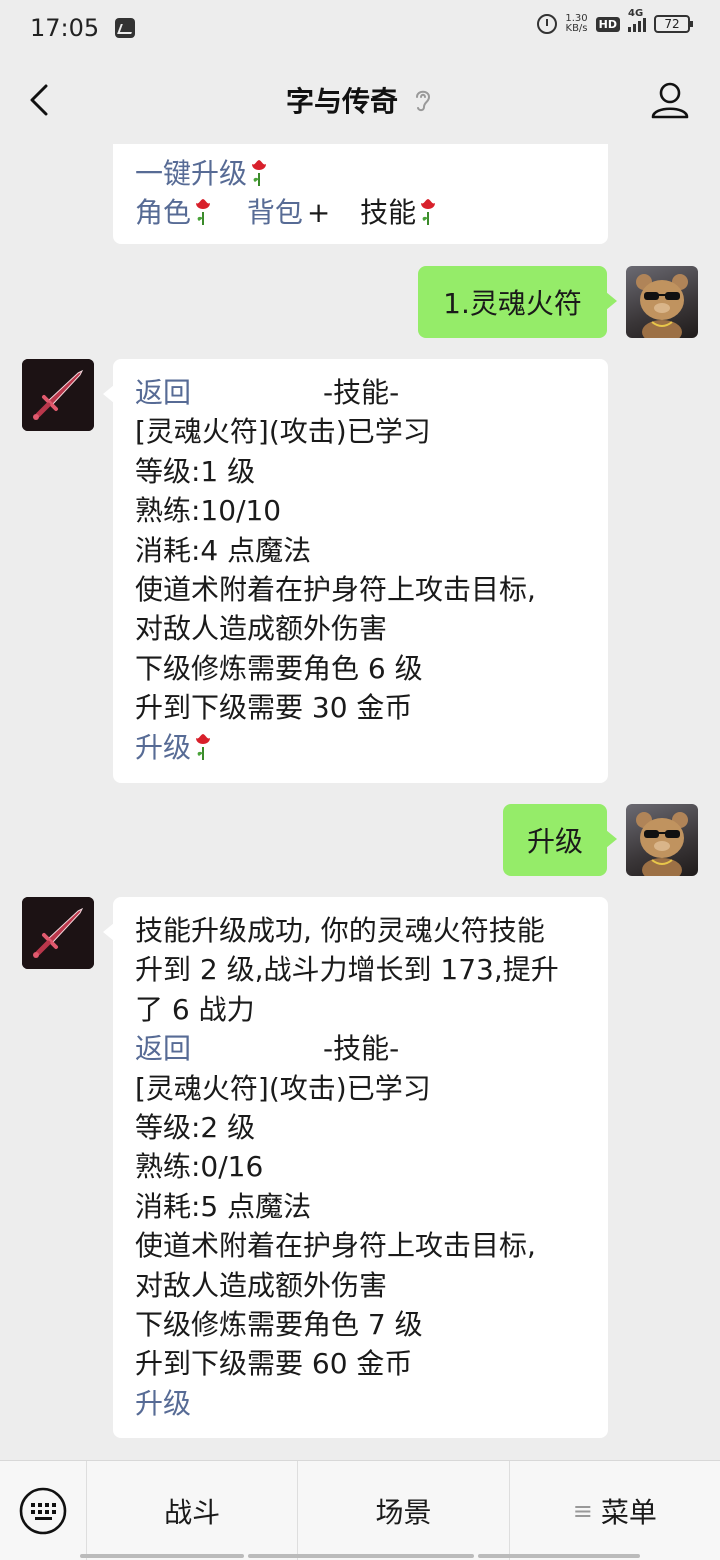 The image size is (720, 1560). I want to click on message-line: 下级修炼需要角色 6 级, so click(279, 668).